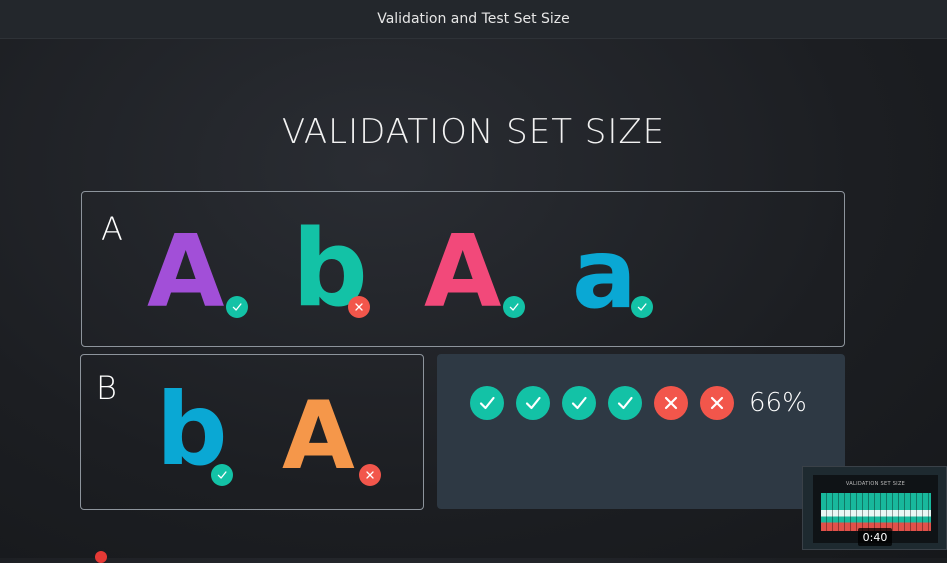  Describe the element at coordinates (876, 512) in the screenshot. I see `thumbnail-grid` at that location.